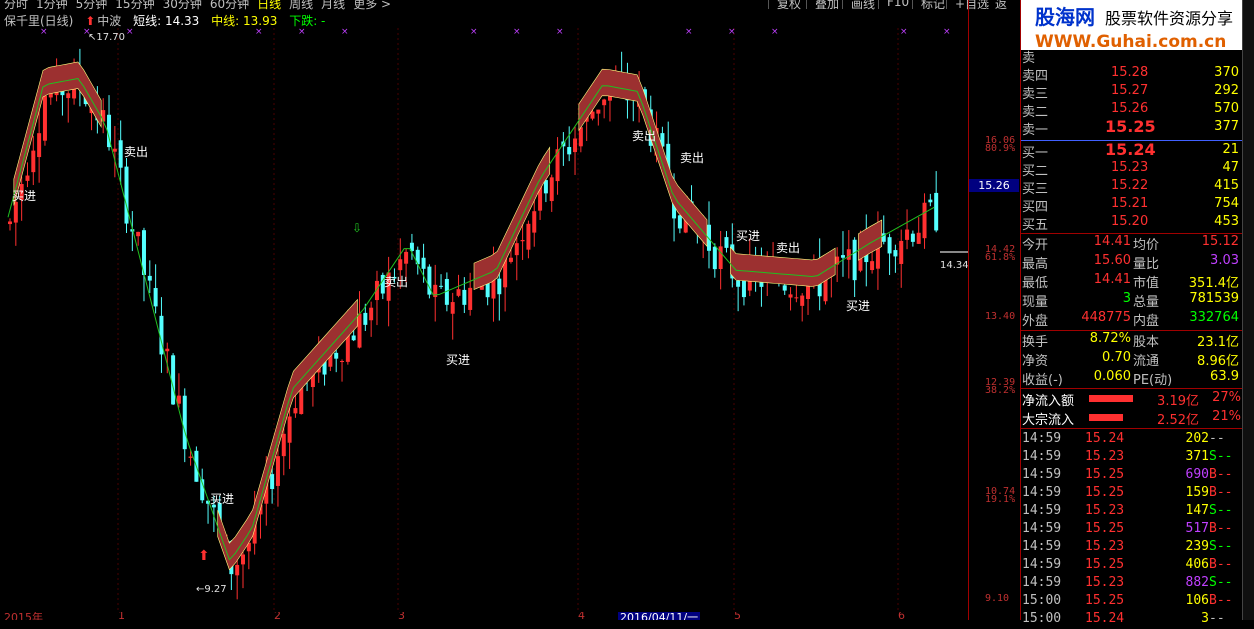 The image size is (1254, 629). I want to click on period-tab-6: 日线, so click(269, 5).